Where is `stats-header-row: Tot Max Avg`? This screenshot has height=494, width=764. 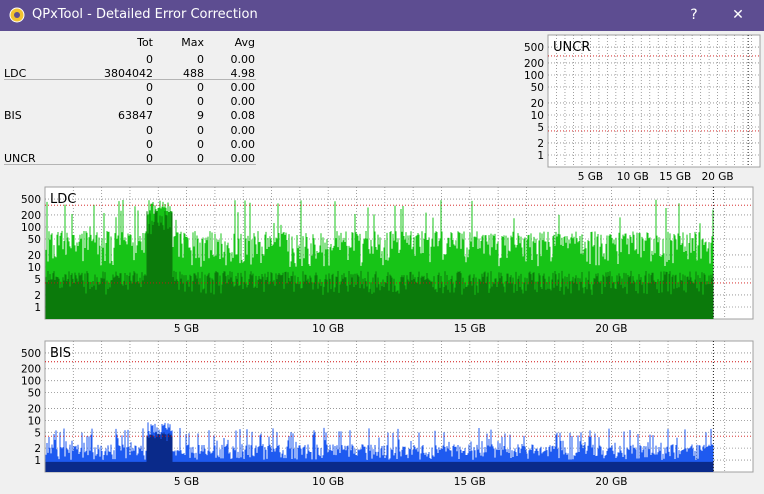
stats-header-row: Tot Max Avg is located at coordinates (129, 43).